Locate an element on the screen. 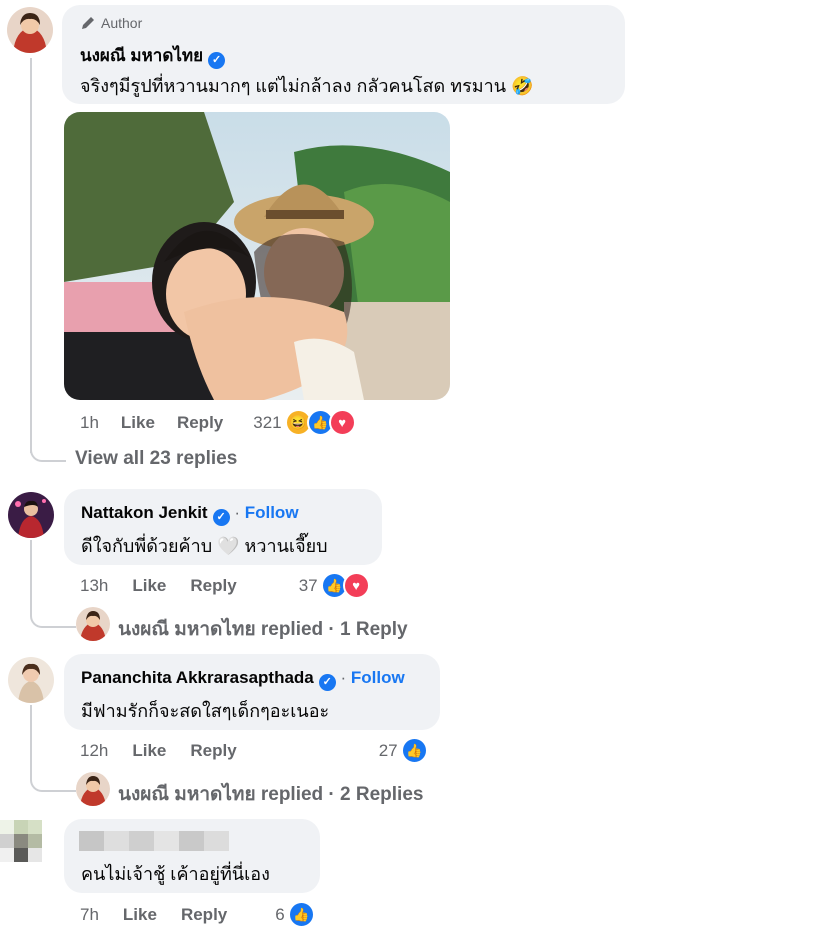 This screenshot has height=929, width=820. reactions-count: 6 is located at coordinates (280, 914).